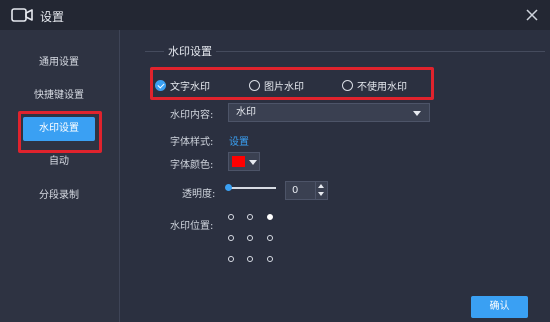 Image resolution: width=550 pixels, height=322 pixels. I want to click on content-label: 水印内容:, so click(192, 115).